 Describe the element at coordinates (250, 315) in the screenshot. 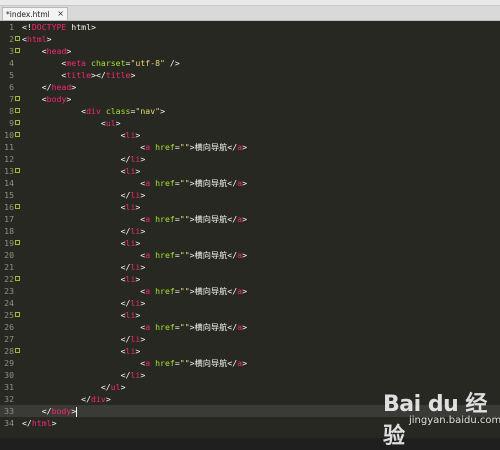

I see `code-line: 25 <li>` at that location.